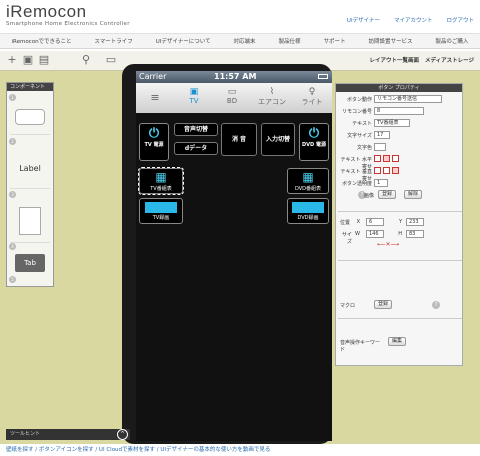 The width and height of the screenshot is (480, 456). Describe the element at coordinates (12, 194) in the screenshot. I see `palette-number: 3` at that location.